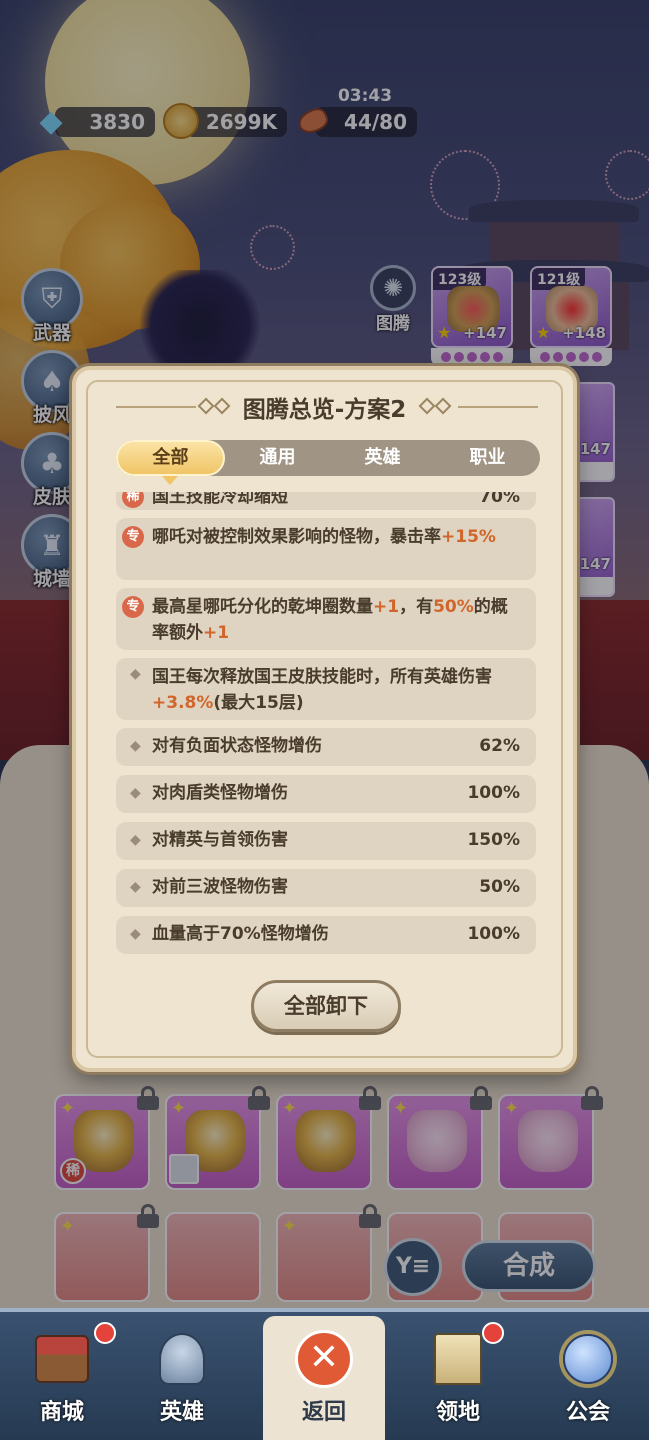 This screenshot has height=1440, width=649. Describe the element at coordinates (133, 500) in the screenshot. I see `rare-badge: 稀` at that location.